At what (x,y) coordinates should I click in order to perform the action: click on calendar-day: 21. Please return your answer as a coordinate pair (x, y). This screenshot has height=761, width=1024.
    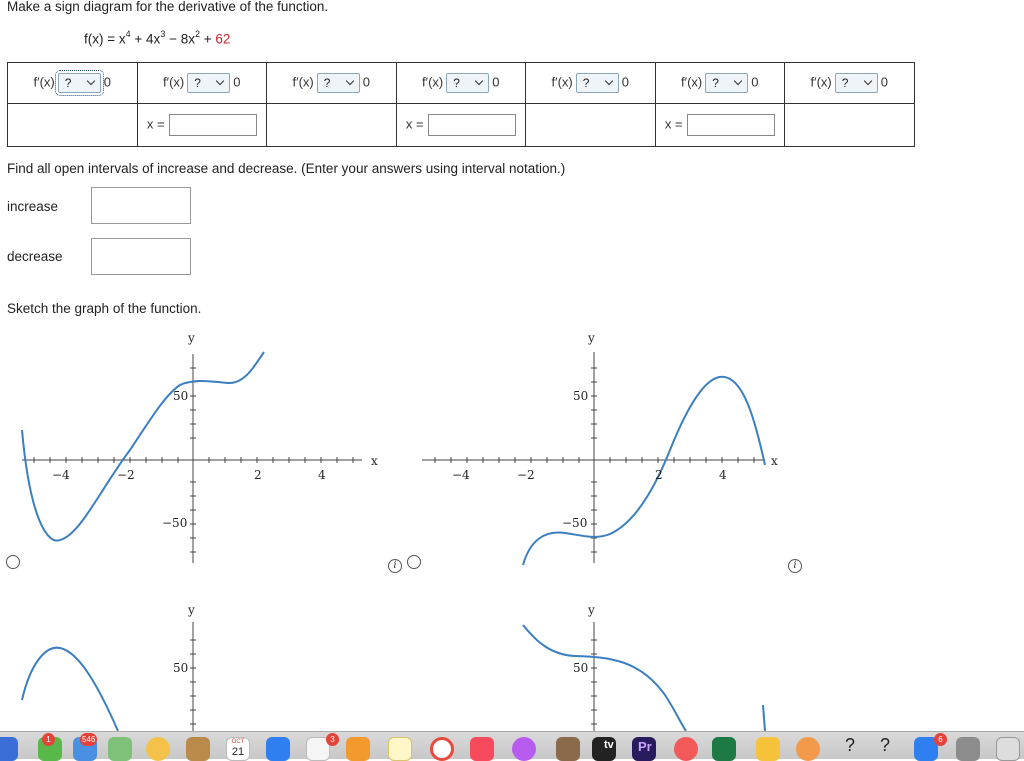
    Looking at the image, I should click on (238, 752).